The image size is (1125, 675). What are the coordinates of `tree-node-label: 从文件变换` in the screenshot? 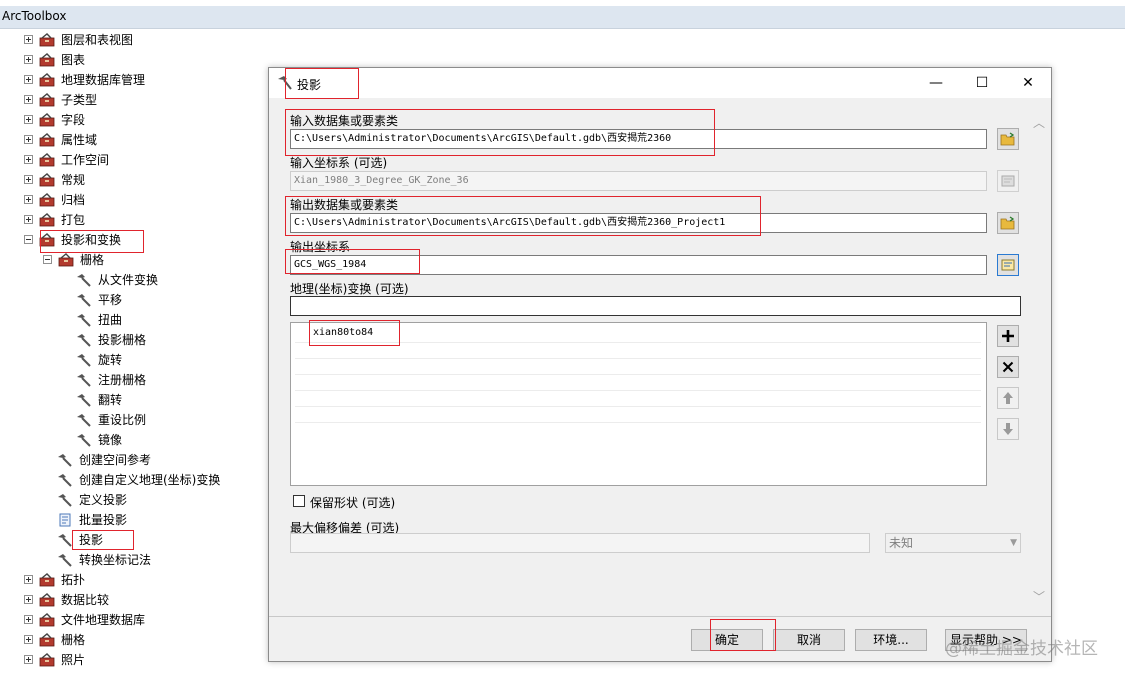 It's located at (128, 280).